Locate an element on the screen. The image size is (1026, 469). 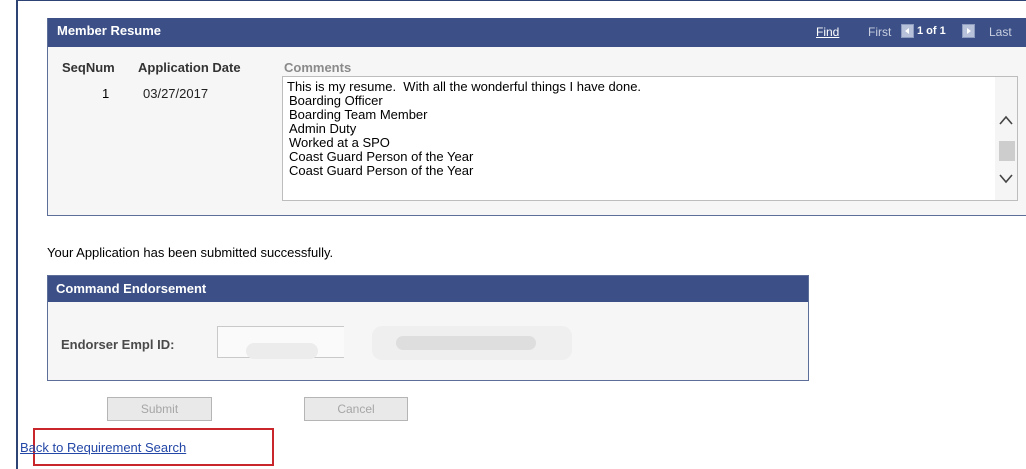
scroll-thumb is located at coordinates (1007, 151).